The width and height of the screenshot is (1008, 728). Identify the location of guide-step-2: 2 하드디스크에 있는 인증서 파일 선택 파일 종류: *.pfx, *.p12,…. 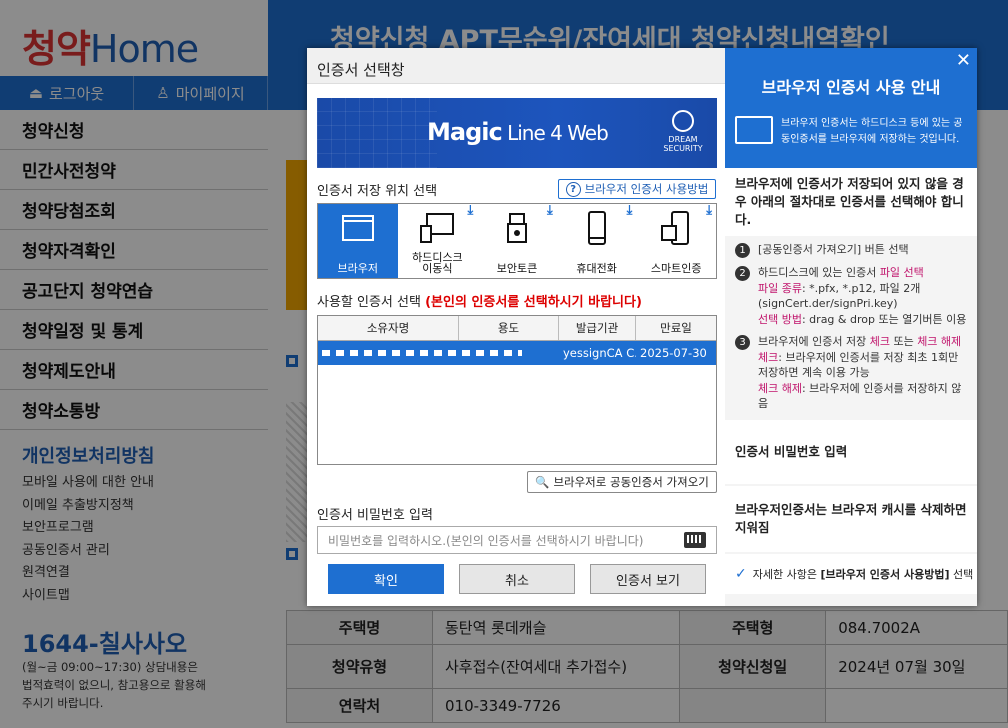
(851, 296).